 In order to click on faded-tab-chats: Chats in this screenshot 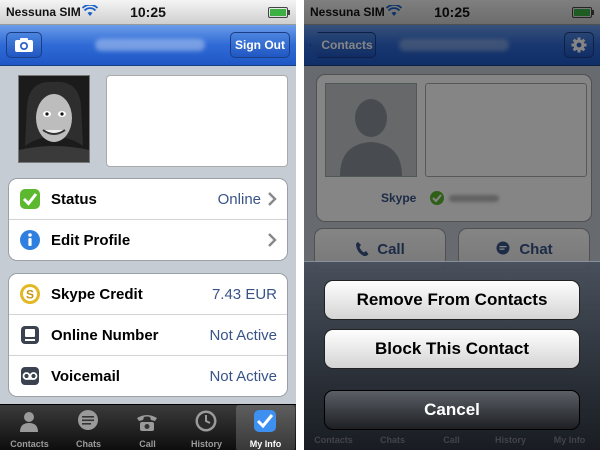, I will do `click(392, 440)`.